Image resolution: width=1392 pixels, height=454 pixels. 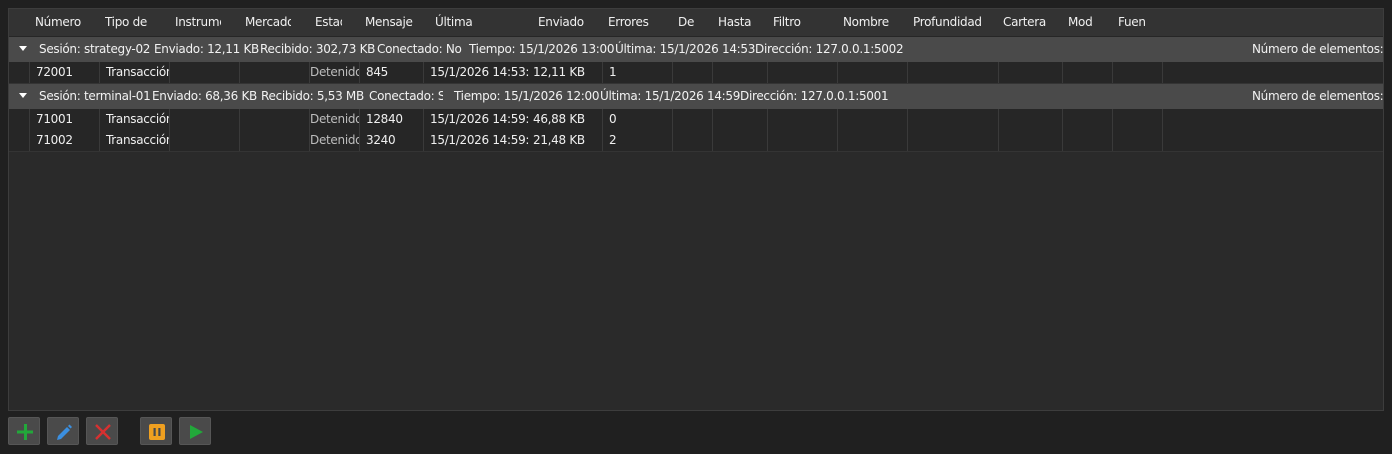 I want to click on column-header-cartera: Cartera, so click(x=1028, y=22).